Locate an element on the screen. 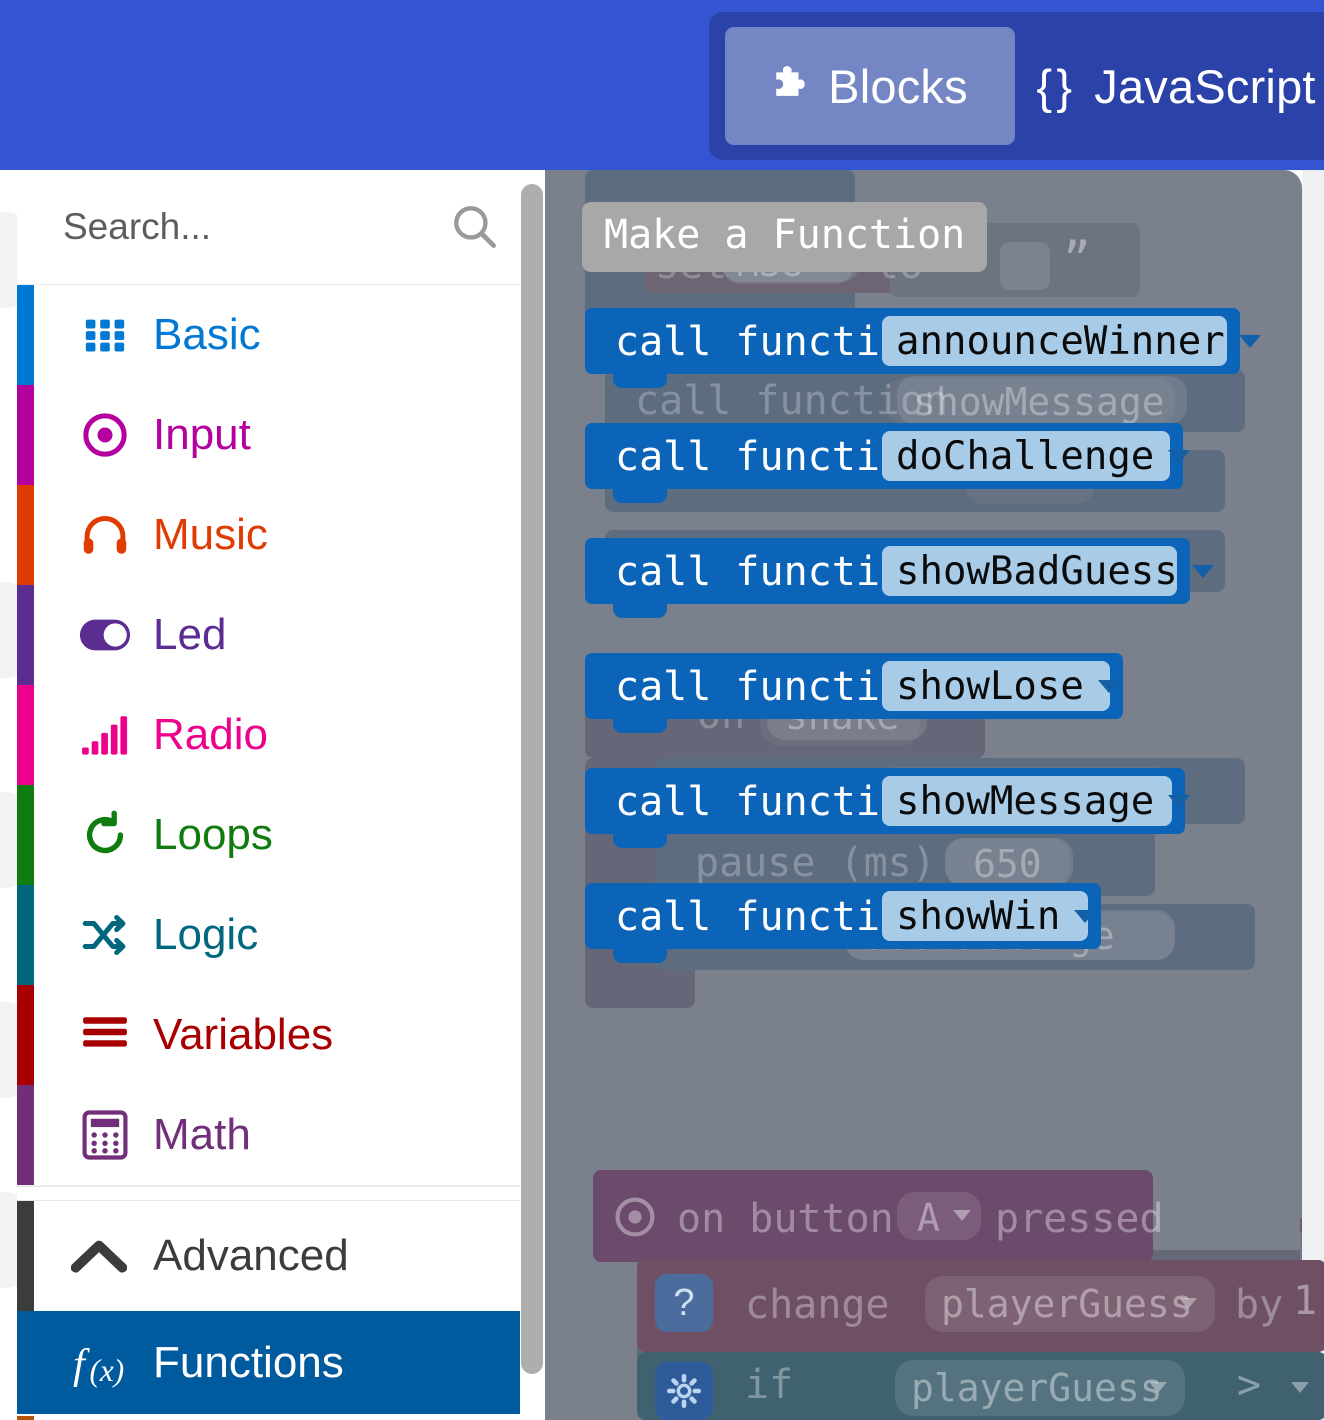 This screenshot has width=1324, height=1420. headphones-icon is located at coordinates (105, 535).